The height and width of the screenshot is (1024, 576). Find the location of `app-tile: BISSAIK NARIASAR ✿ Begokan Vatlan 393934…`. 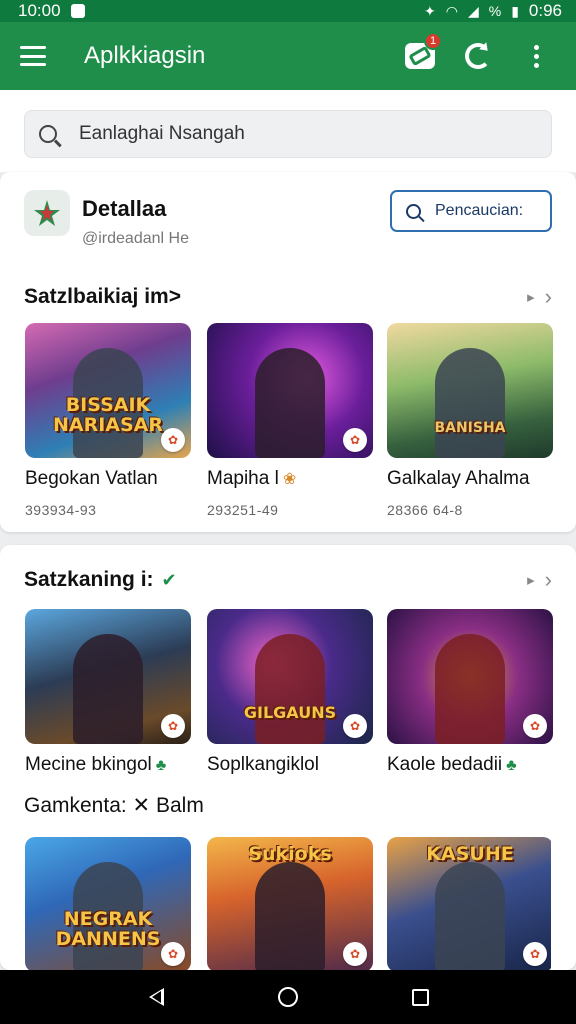

app-tile: BISSAIK NARIASAR ✿ Begokan Vatlan 393934… is located at coordinates (108, 420).